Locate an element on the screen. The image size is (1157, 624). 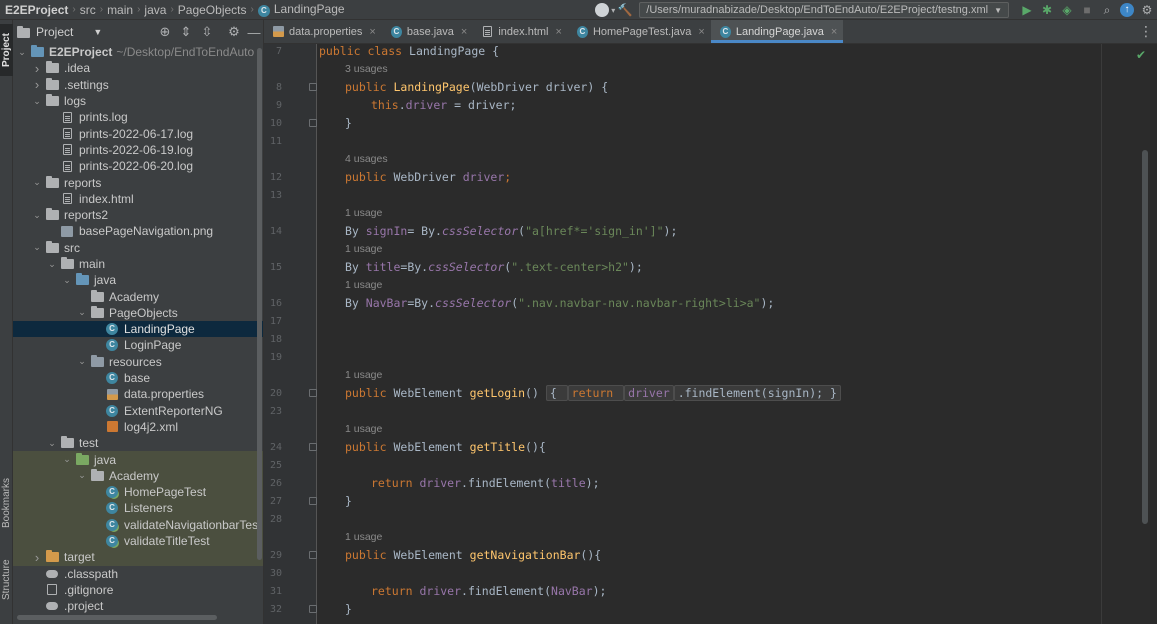
tree-item: ⌄ PageObjects is located at coordinates (138, 313).